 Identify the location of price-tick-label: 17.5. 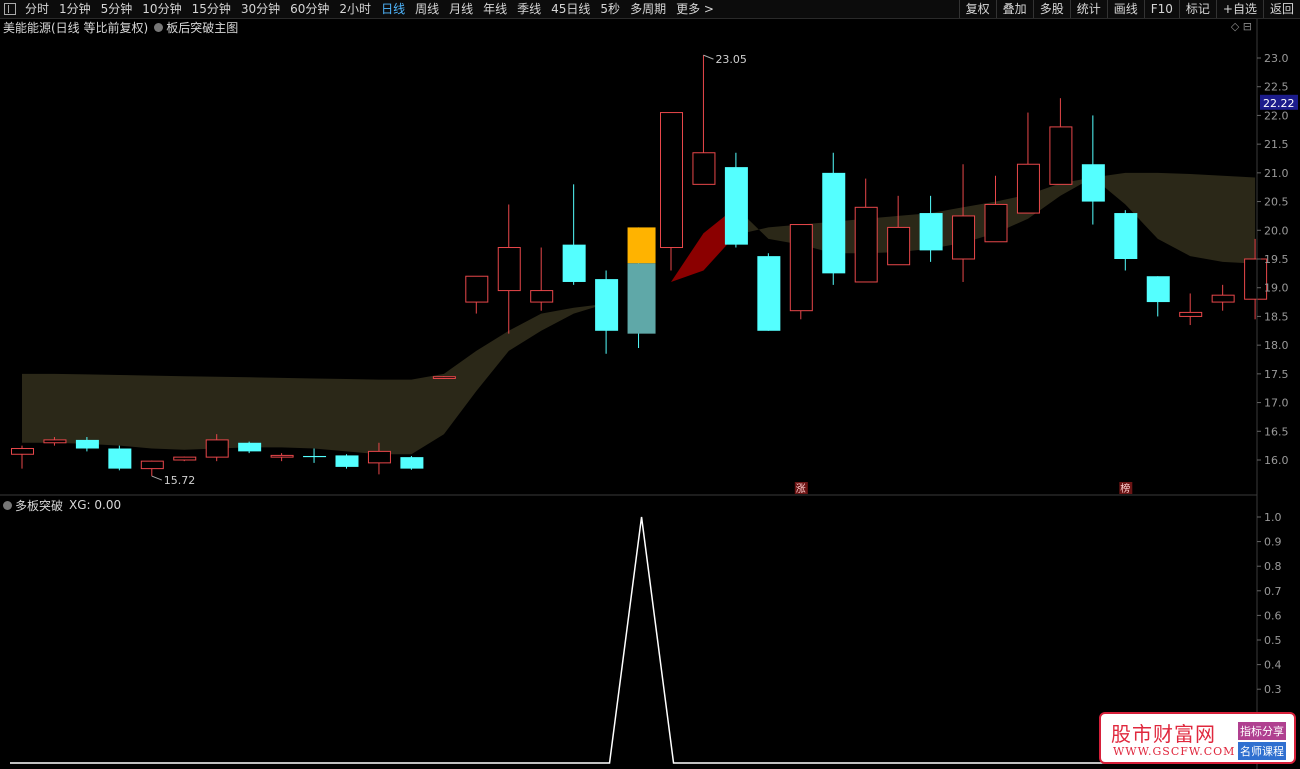
(1276, 374).